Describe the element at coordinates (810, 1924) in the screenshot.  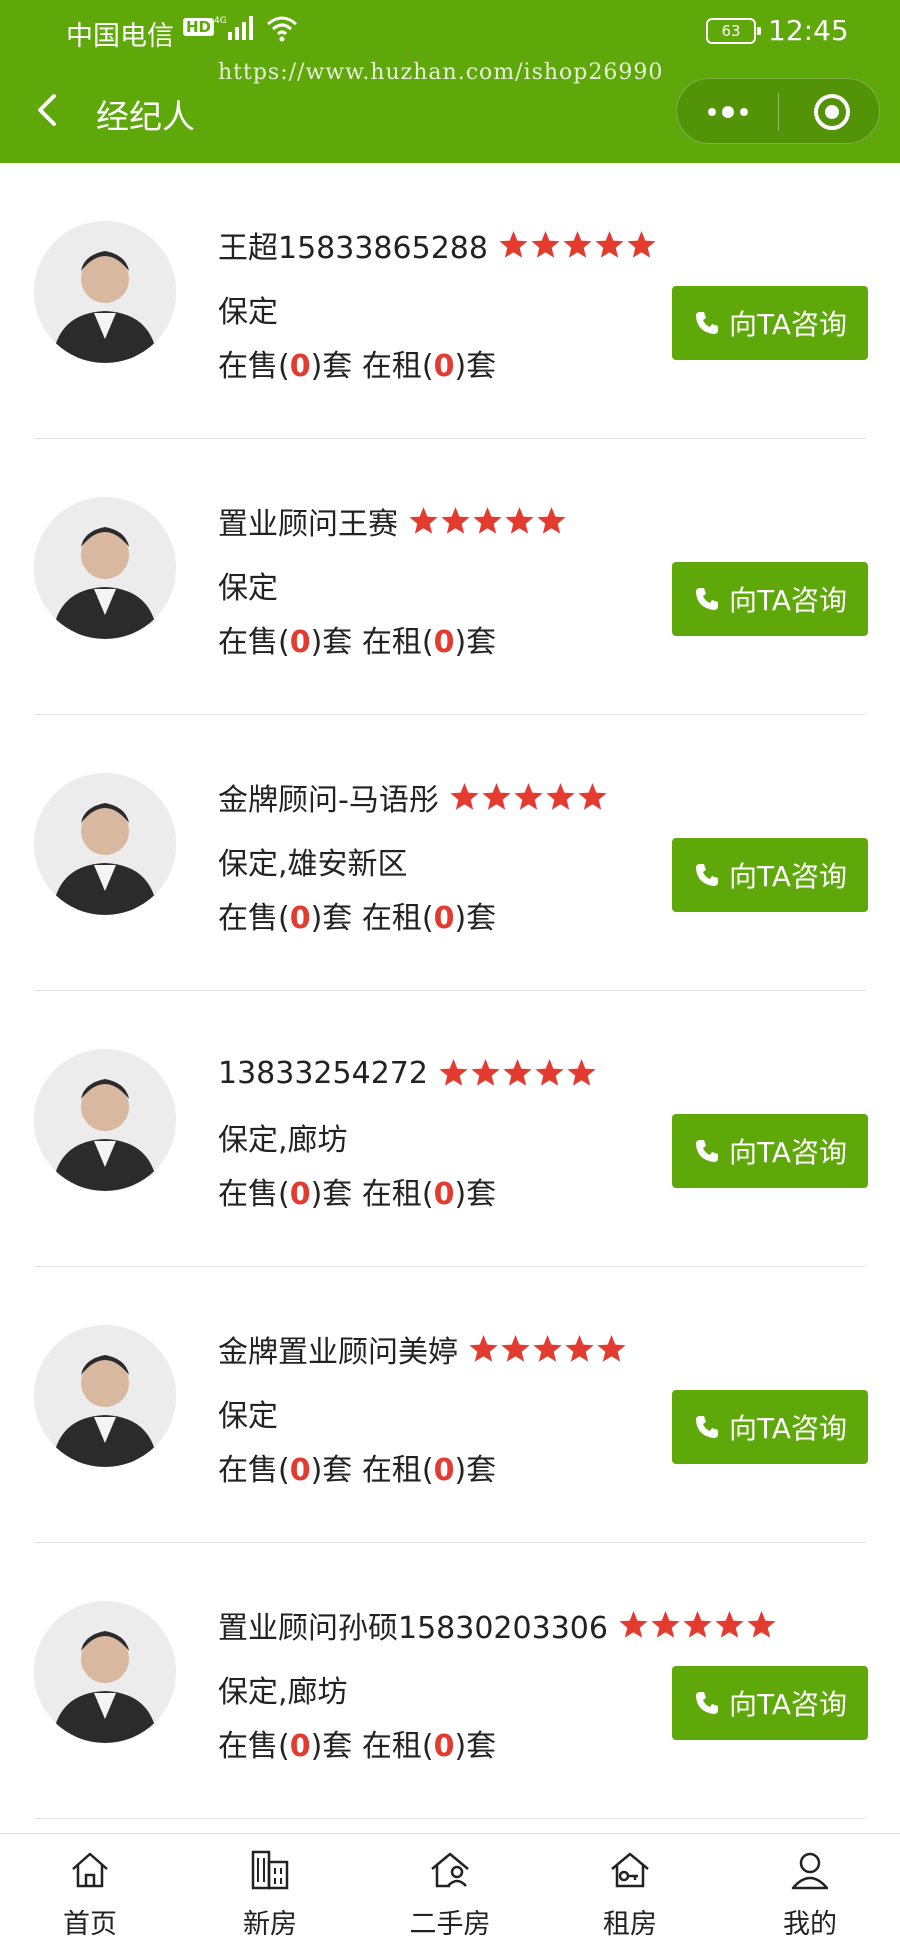
I see `tab-label: 我的` at that location.